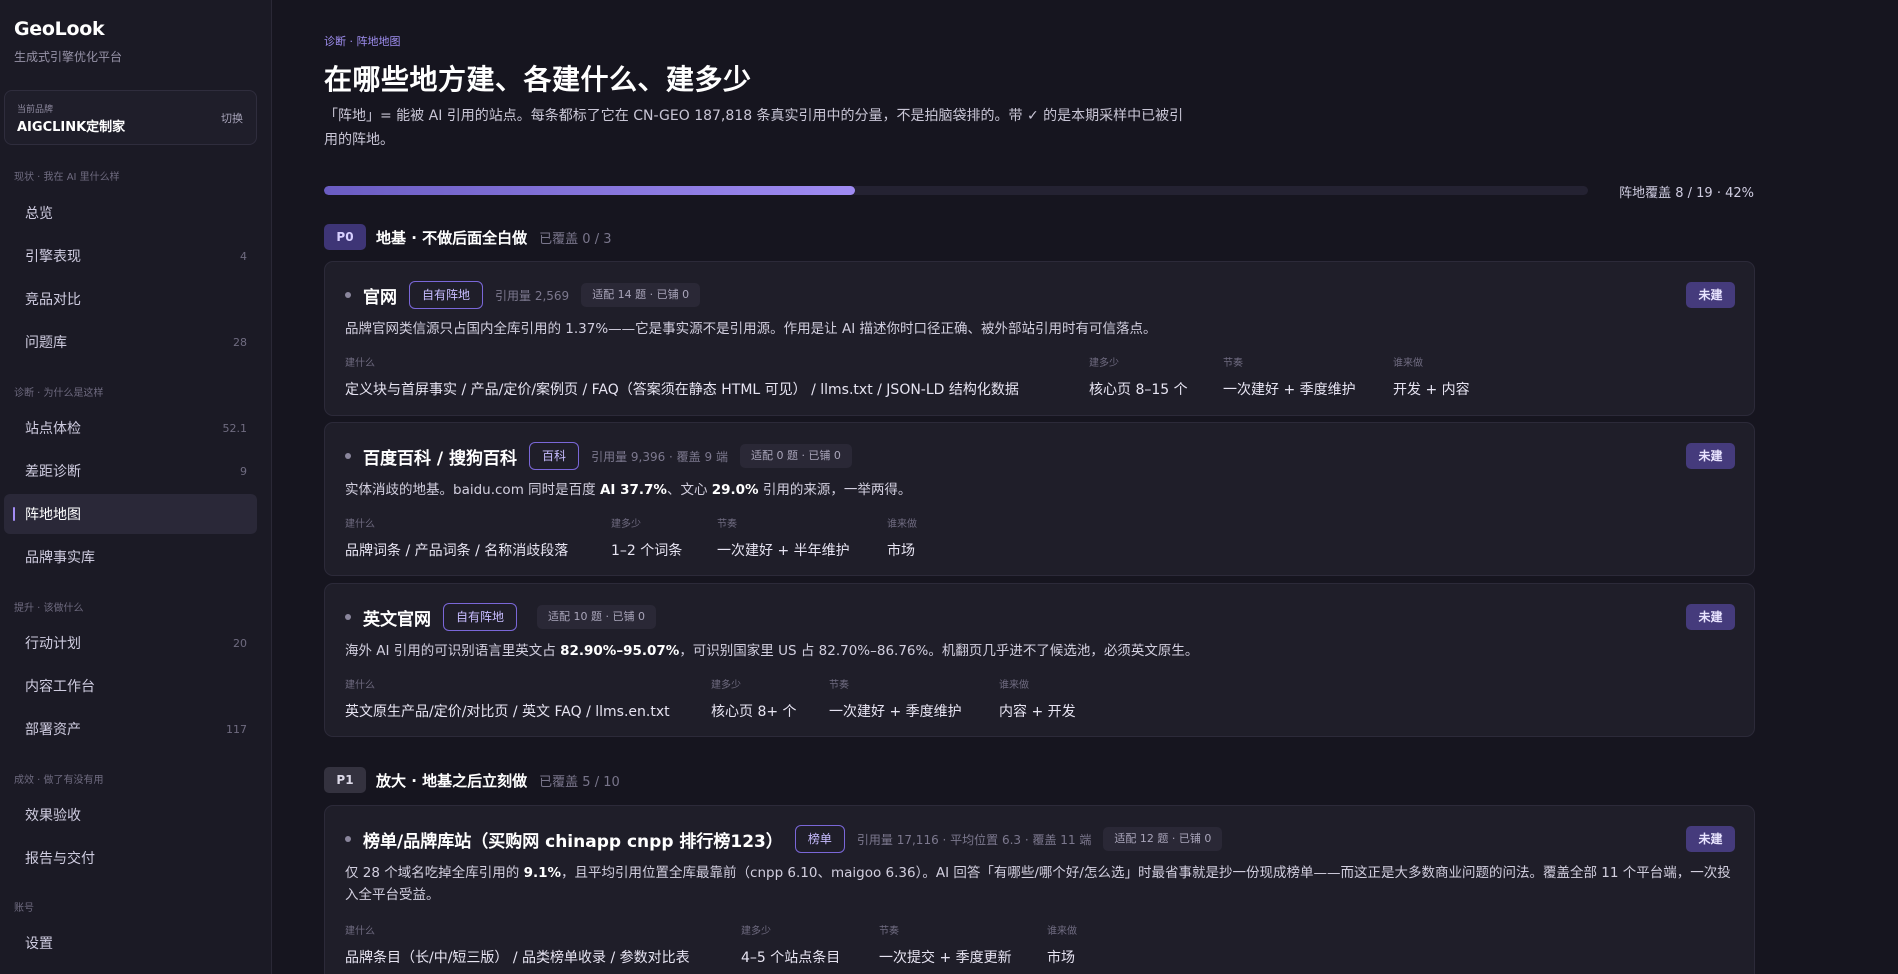  I want to click on priority-badge: P0, so click(345, 237).